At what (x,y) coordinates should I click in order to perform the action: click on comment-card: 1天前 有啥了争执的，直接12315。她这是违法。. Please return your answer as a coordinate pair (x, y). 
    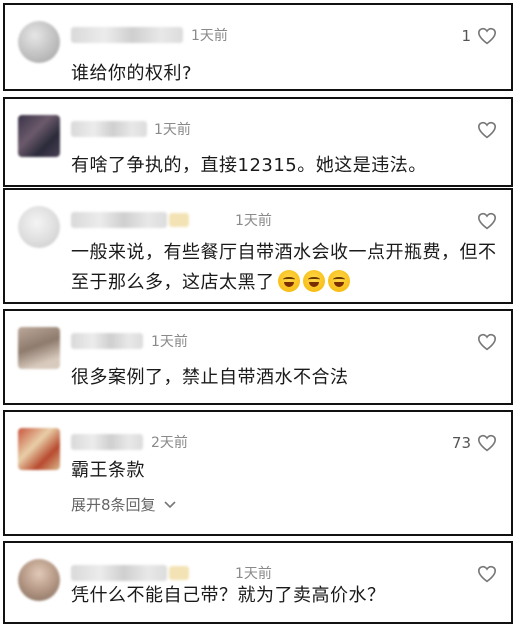
    Looking at the image, I should click on (258, 142).